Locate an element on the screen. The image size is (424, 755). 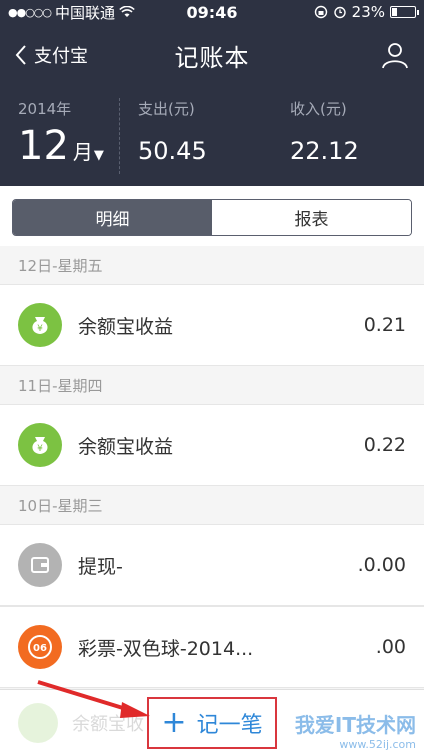
expense-label: 支出(元) is located at coordinates (166, 109).